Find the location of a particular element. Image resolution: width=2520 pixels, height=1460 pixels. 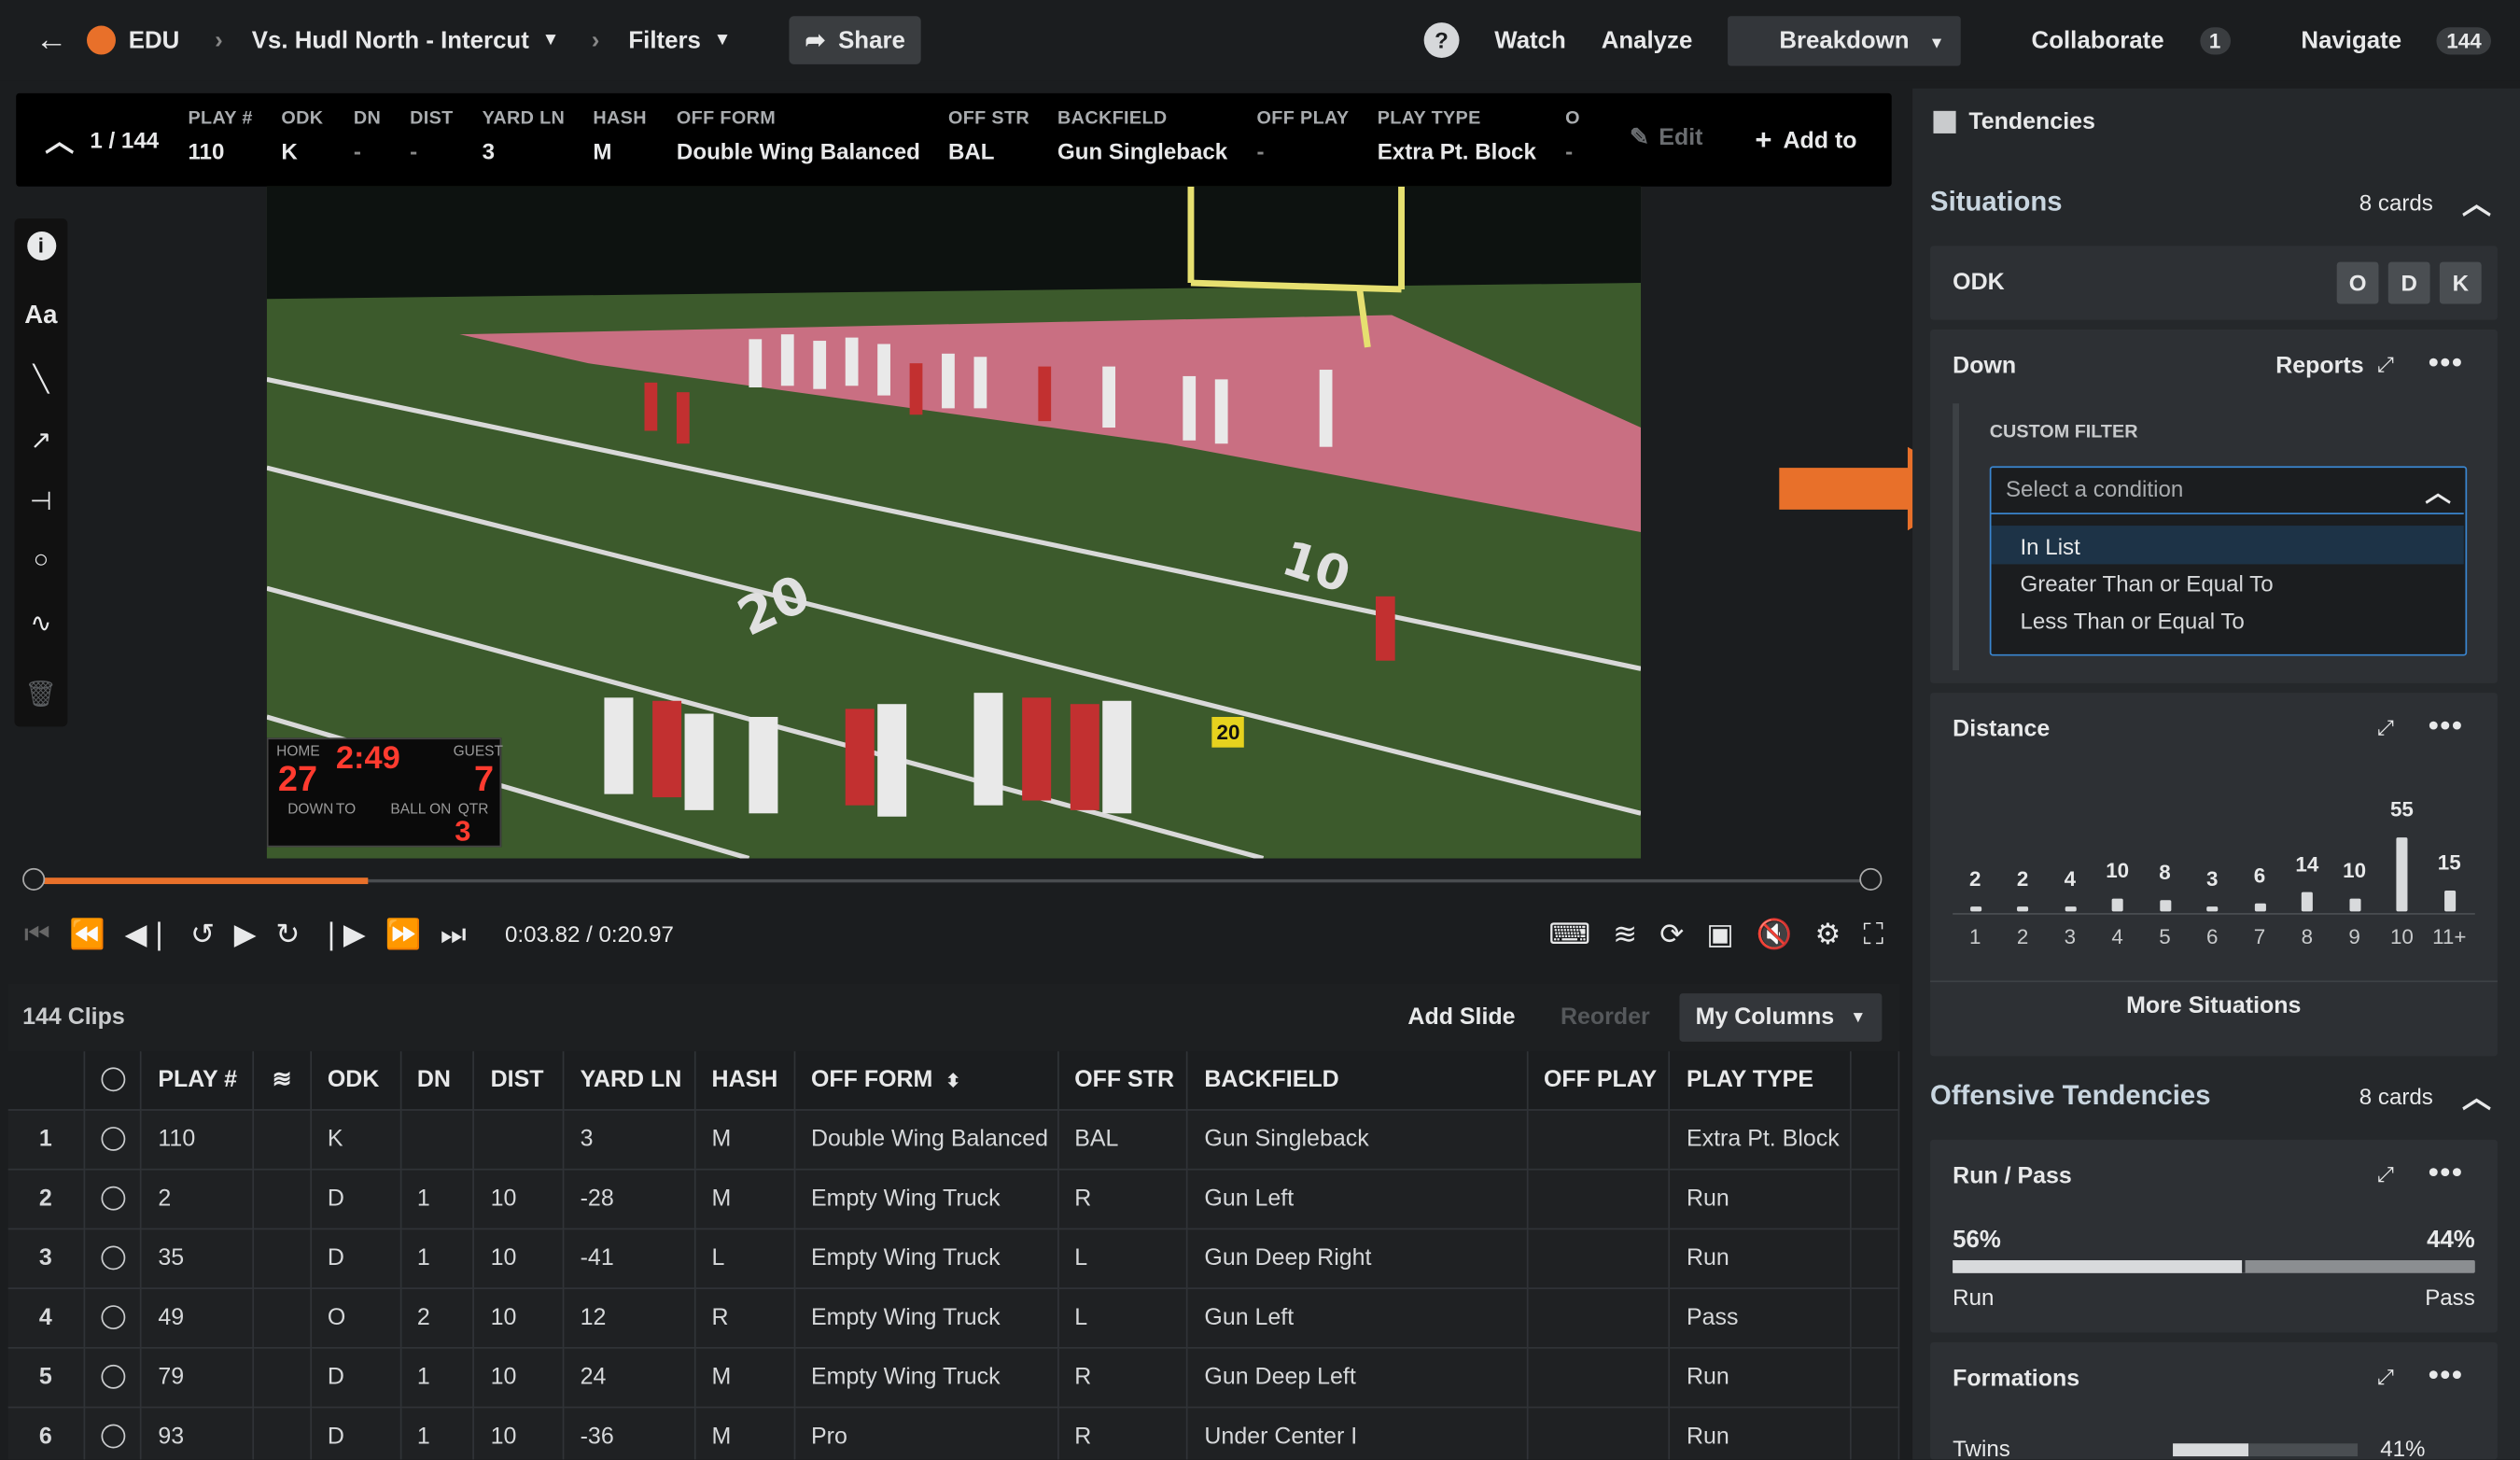

nav-breakdown: Breakdown ▼ is located at coordinates (1844, 40).